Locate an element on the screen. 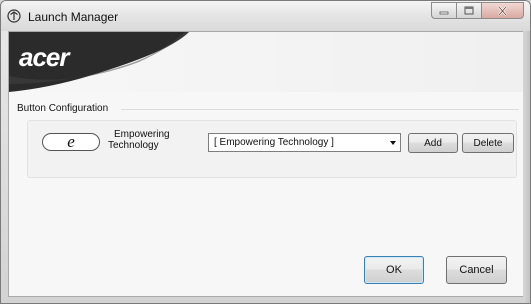  maximize-button is located at coordinates (468, 10).